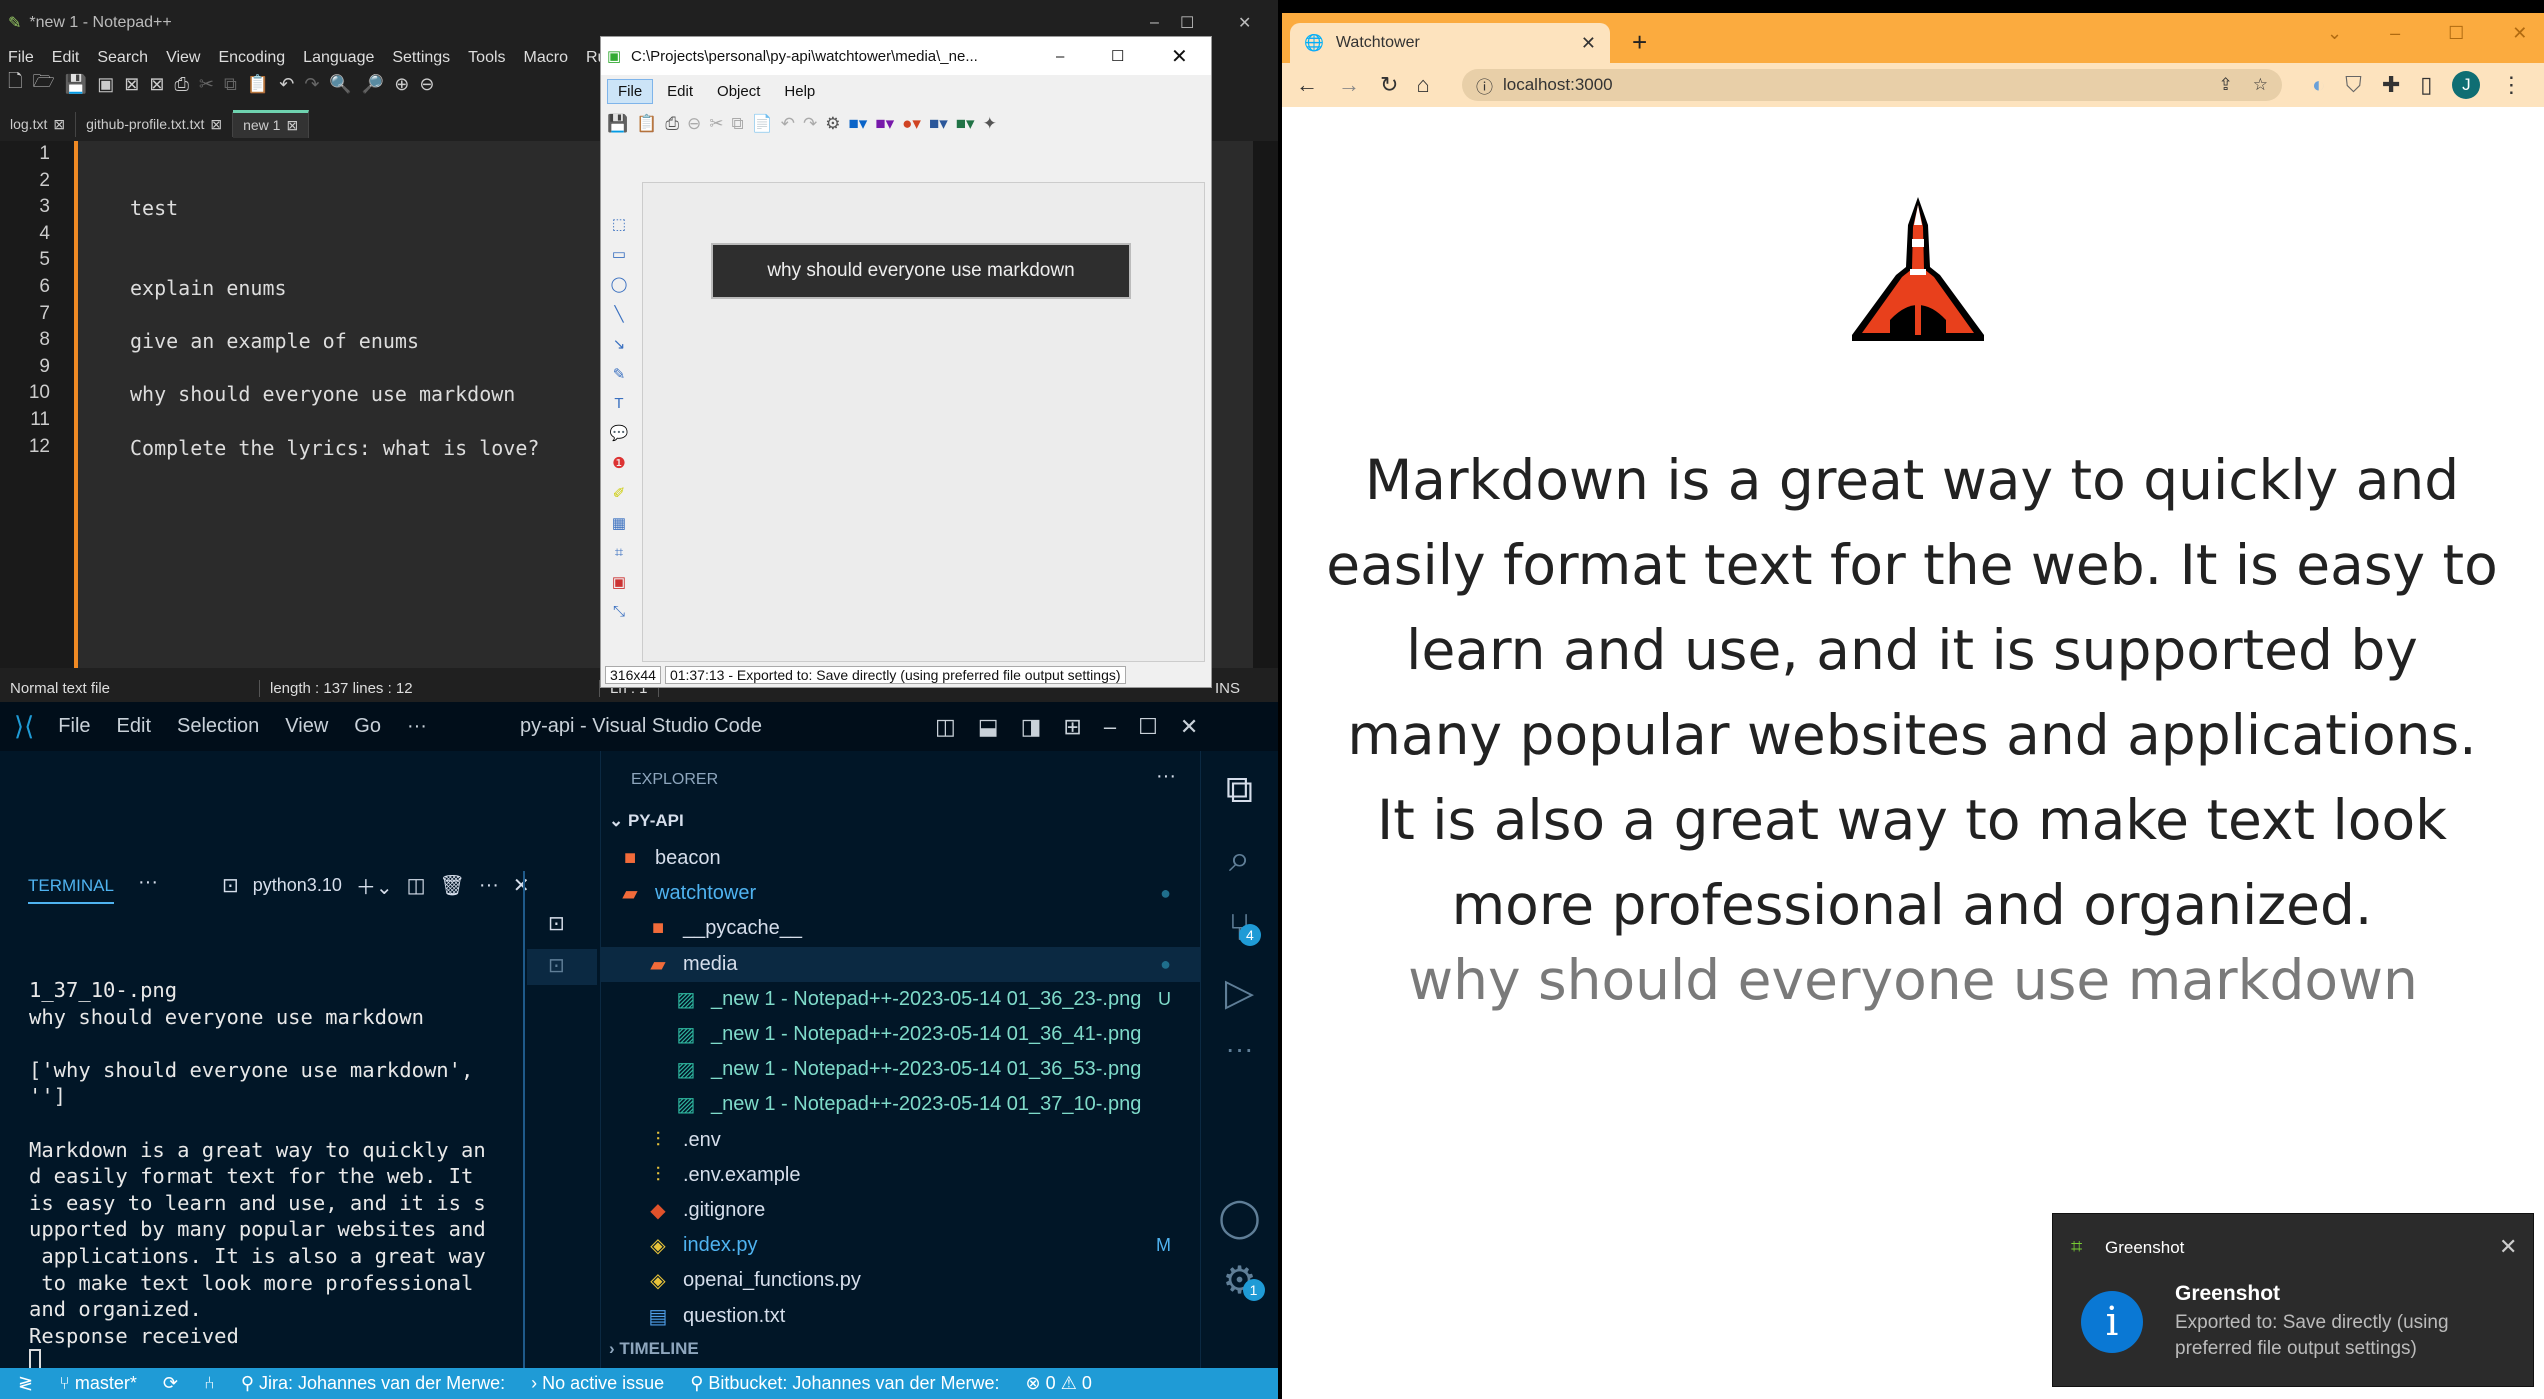 Image resolution: width=2544 pixels, height=1399 pixels. I want to click on folder-root: ⌄ PY-API, so click(646, 821).